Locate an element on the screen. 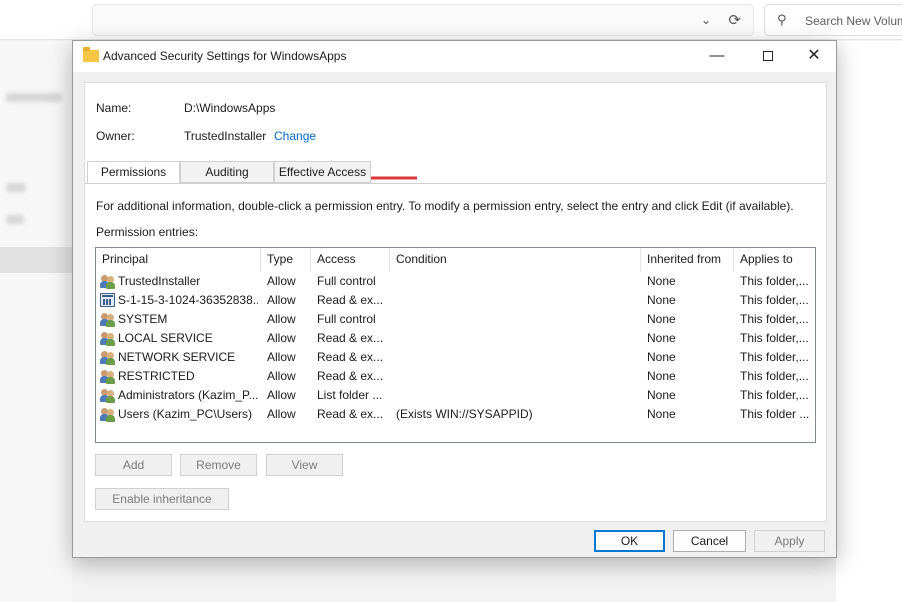 This screenshot has width=902, height=602. ok-button: OK is located at coordinates (629, 541).